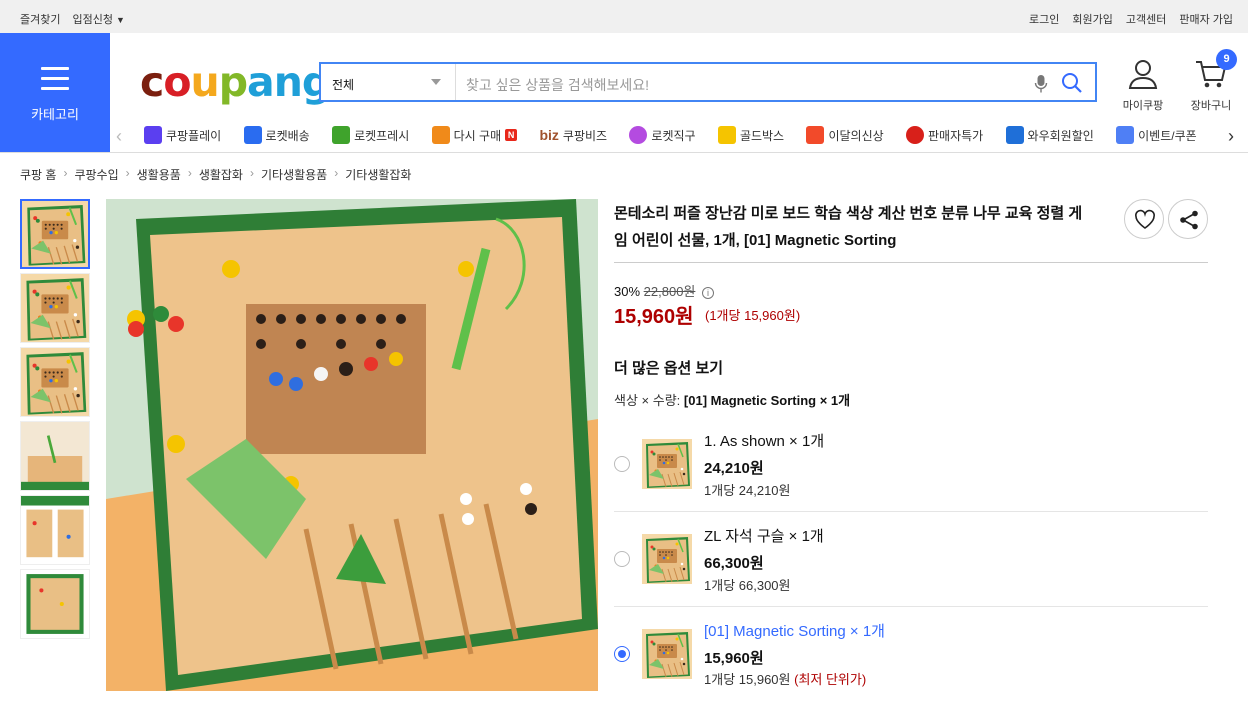  What do you see at coordinates (624, 16) in the screenshot?
I see `top-utility-bar: 즐겨찾기 입점신청 ▼ 로그인 회원가입 고객센터 판매자 가입` at bounding box center [624, 16].